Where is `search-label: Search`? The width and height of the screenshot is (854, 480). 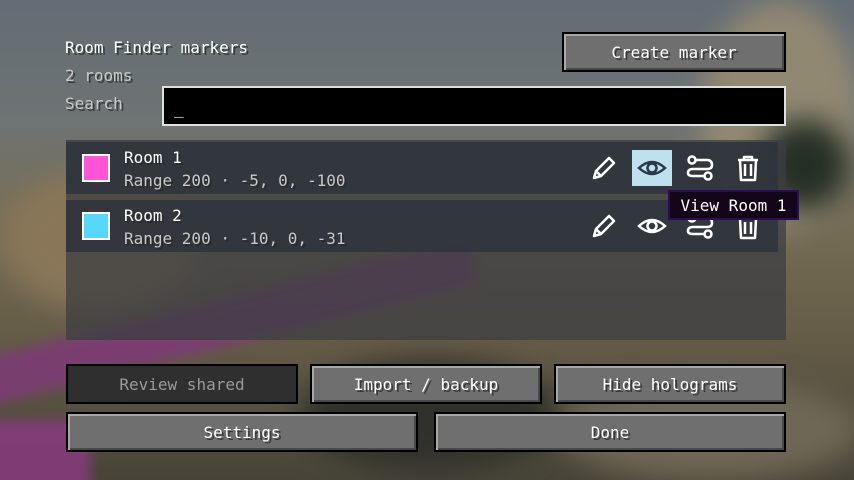 search-label: Search is located at coordinates (94, 103).